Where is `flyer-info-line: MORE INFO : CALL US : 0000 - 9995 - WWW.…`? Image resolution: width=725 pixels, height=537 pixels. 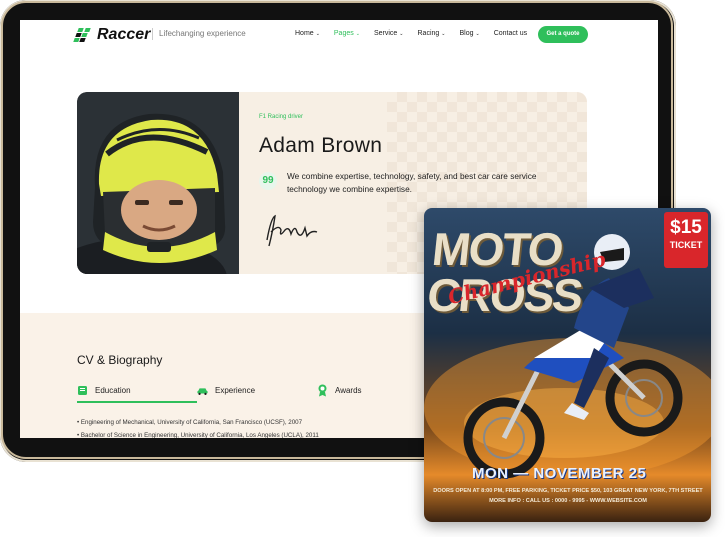 flyer-info-line: MORE INFO : CALL US : 0000 - 9995 - WWW.… is located at coordinates (568, 501).